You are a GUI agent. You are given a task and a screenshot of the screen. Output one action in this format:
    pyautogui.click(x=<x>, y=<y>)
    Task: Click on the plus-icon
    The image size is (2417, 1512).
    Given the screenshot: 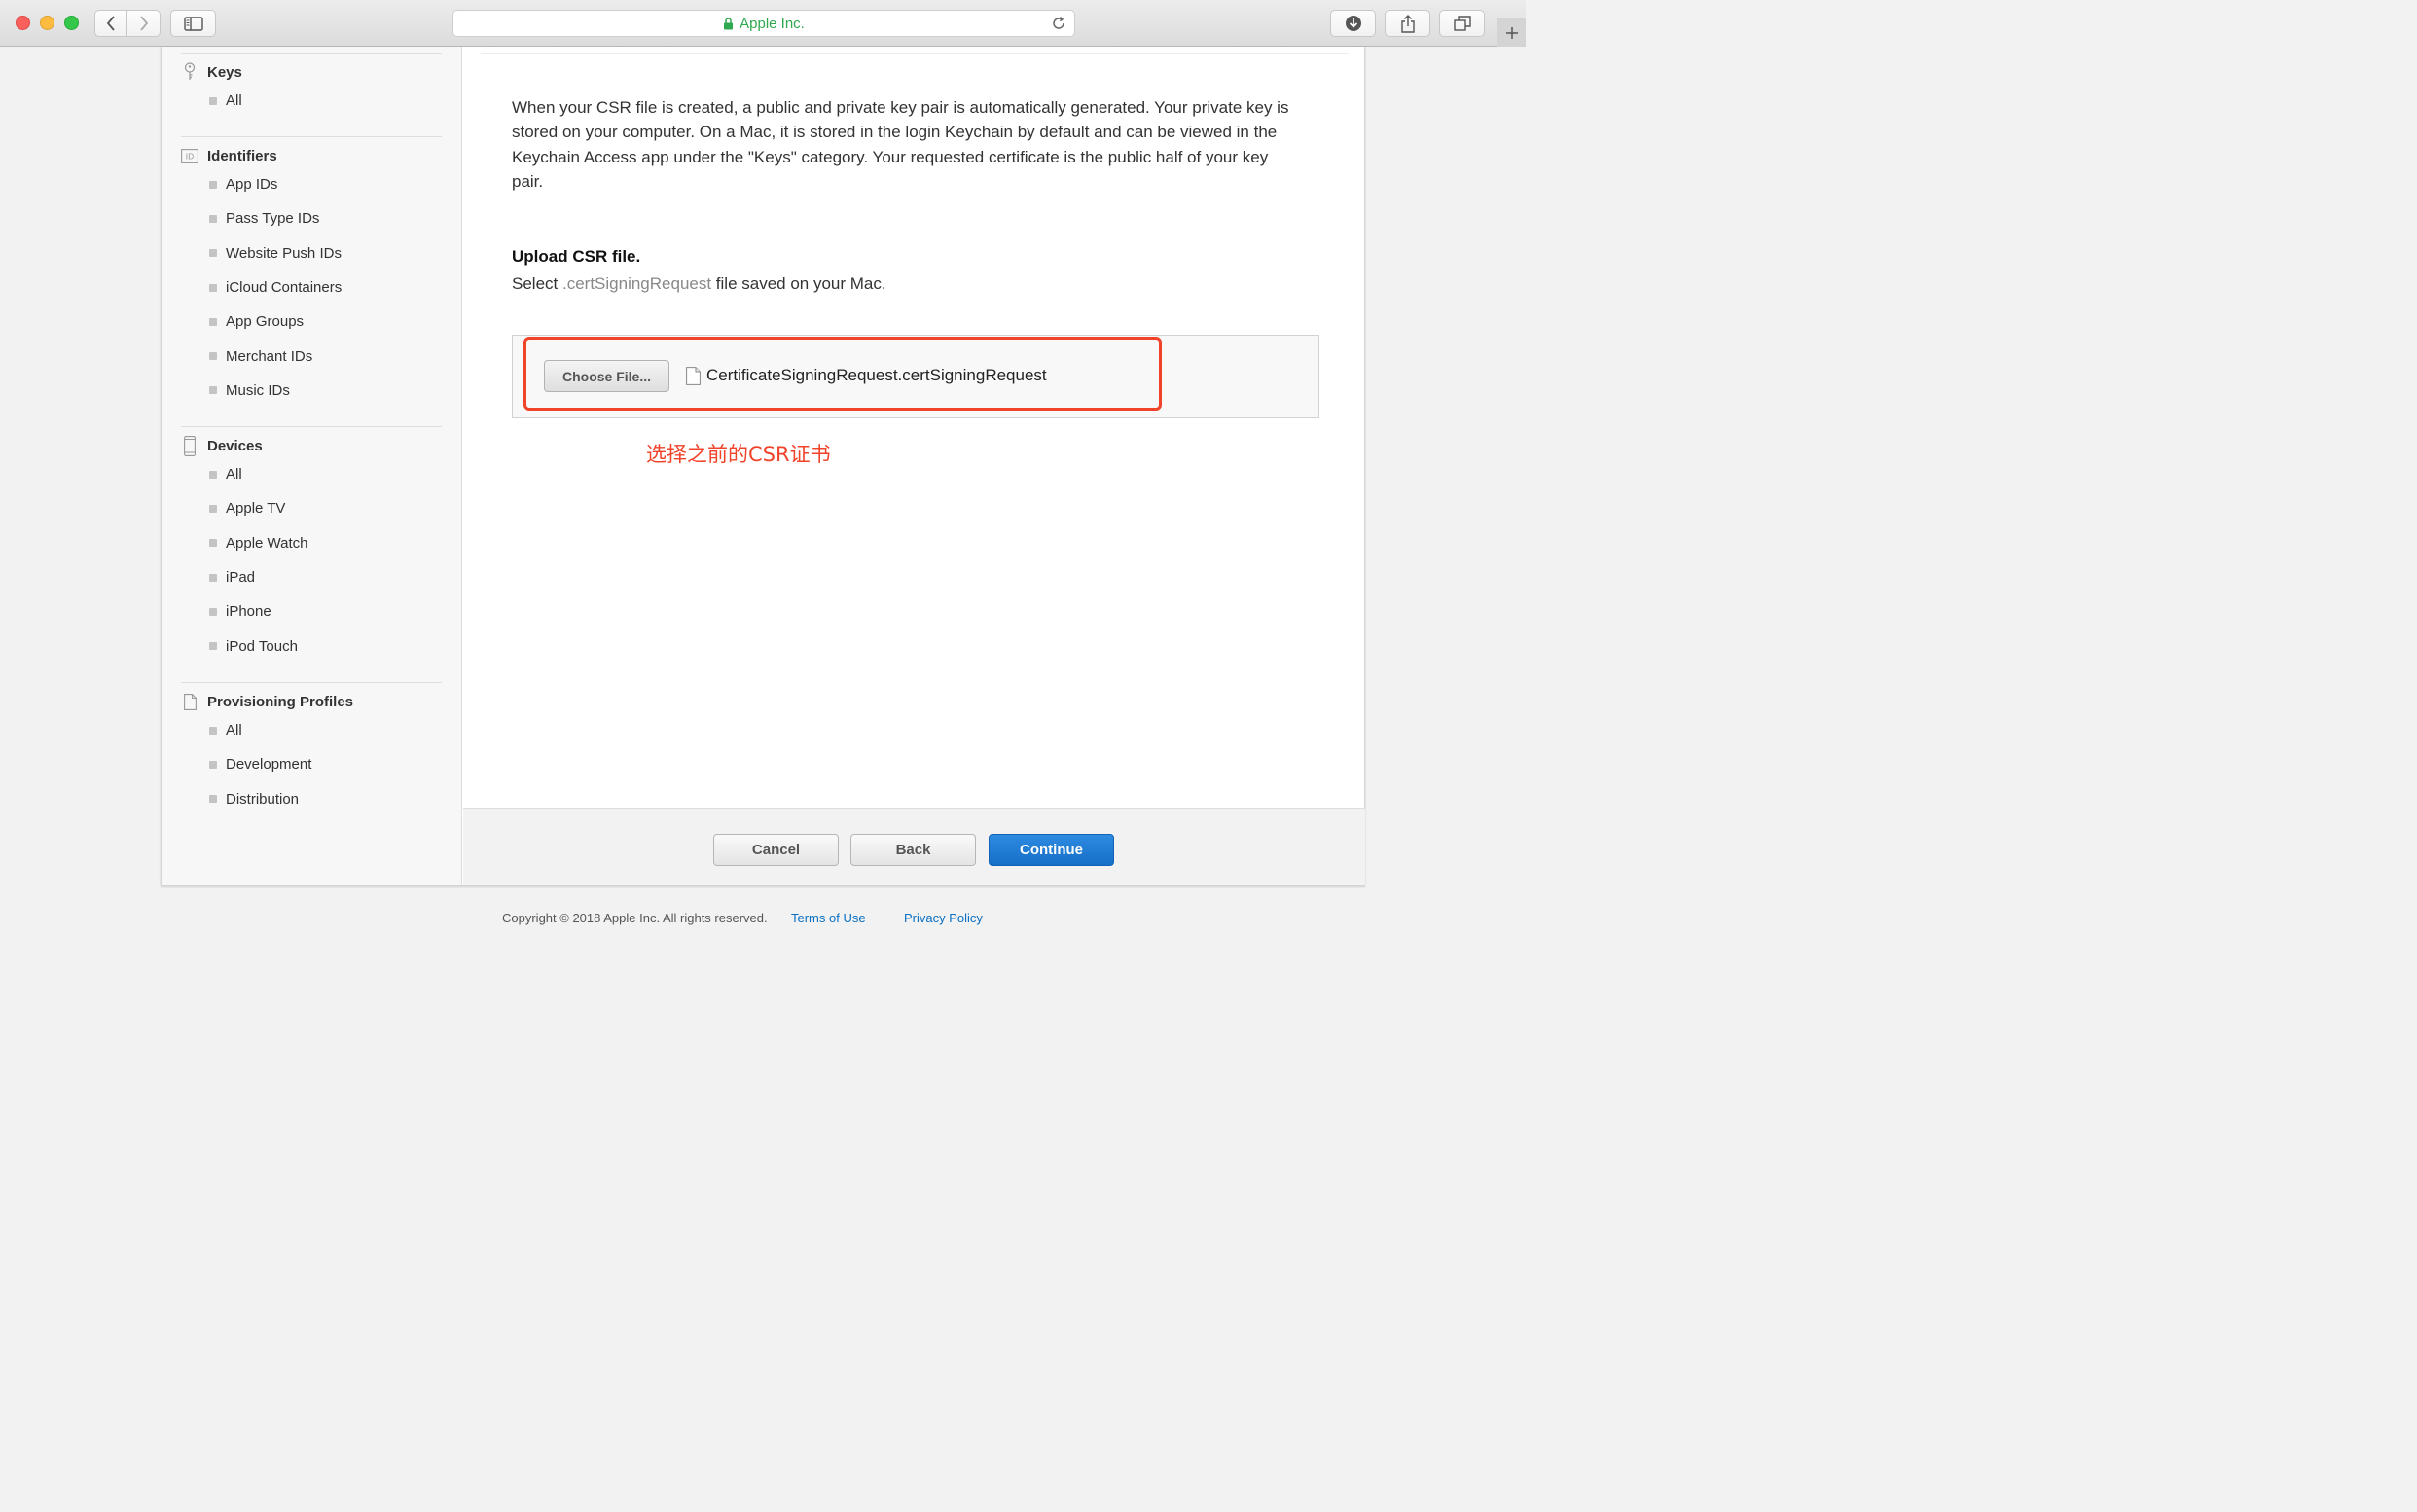 What is the action you would take?
    pyautogui.click(x=1511, y=32)
    